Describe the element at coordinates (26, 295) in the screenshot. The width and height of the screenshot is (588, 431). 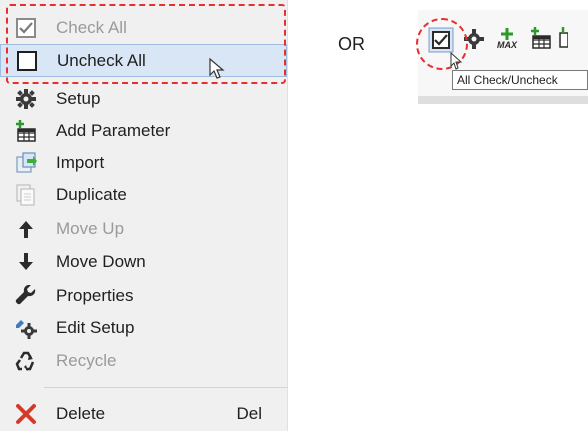
I see `wrench-icon` at that location.